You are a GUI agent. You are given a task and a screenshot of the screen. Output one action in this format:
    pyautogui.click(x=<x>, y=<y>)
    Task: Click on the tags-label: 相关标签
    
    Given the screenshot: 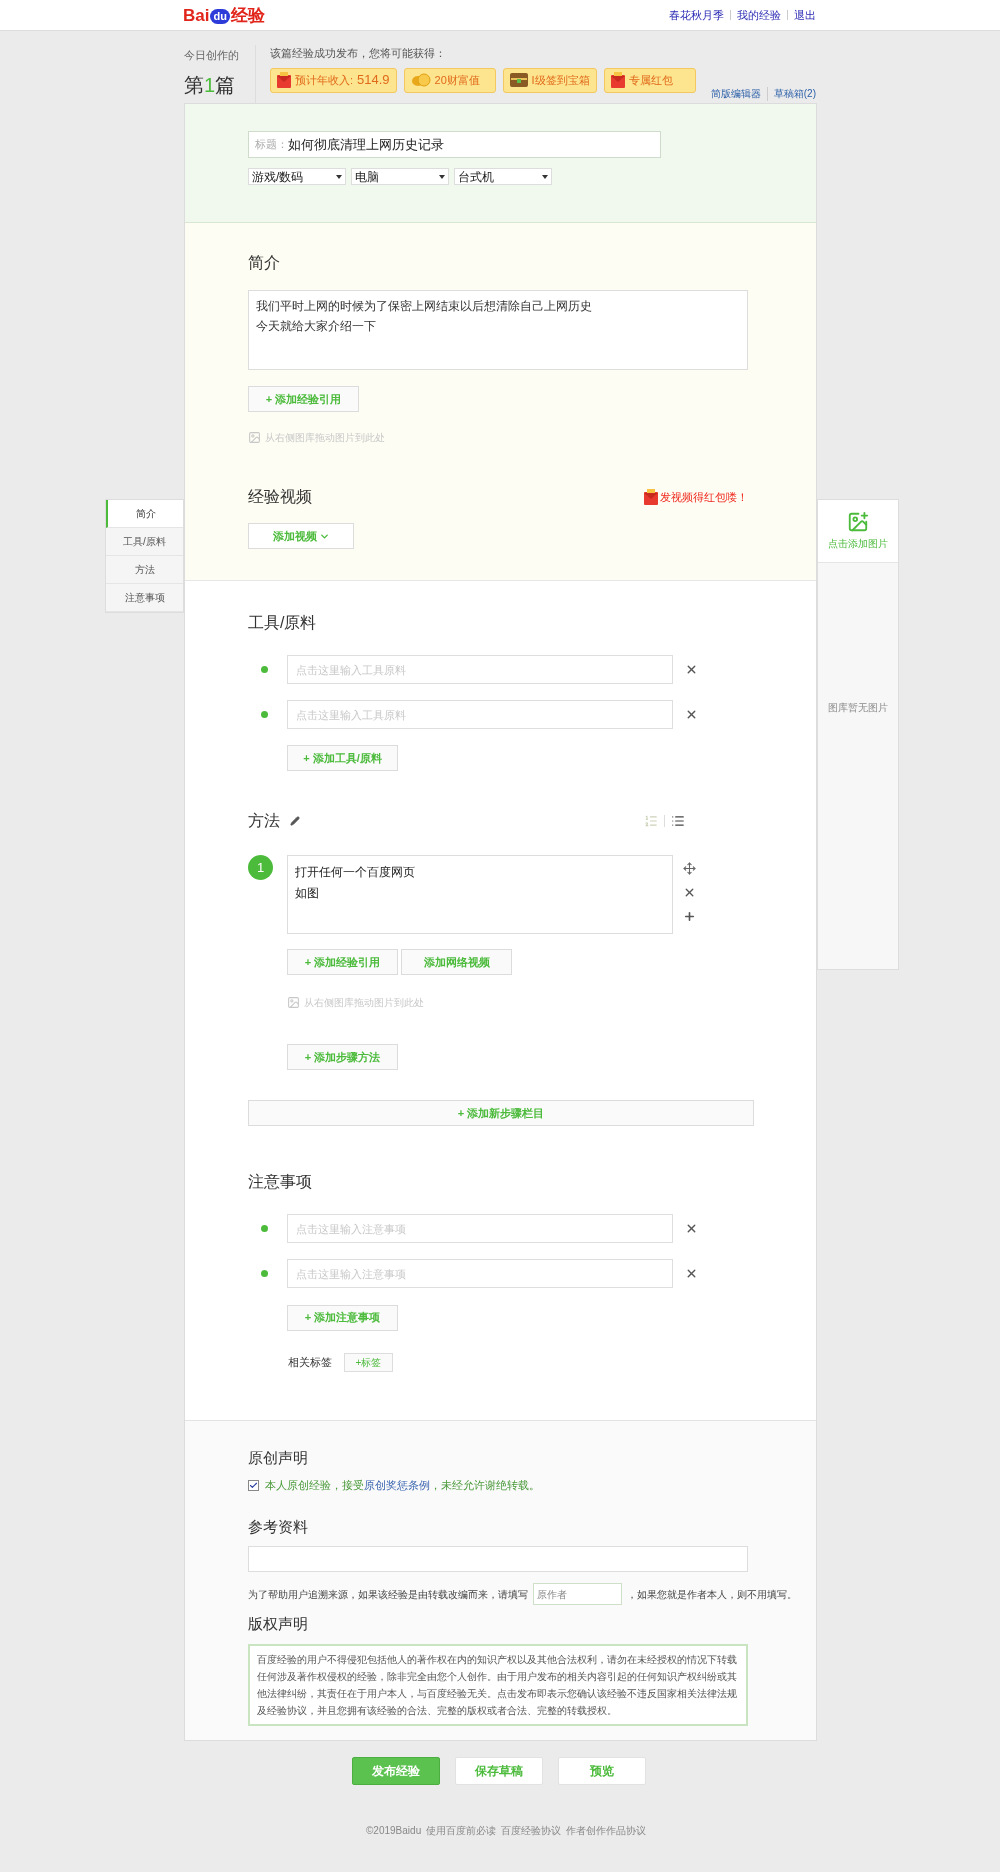 What is the action you would take?
    pyautogui.click(x=310, y=1362)
    